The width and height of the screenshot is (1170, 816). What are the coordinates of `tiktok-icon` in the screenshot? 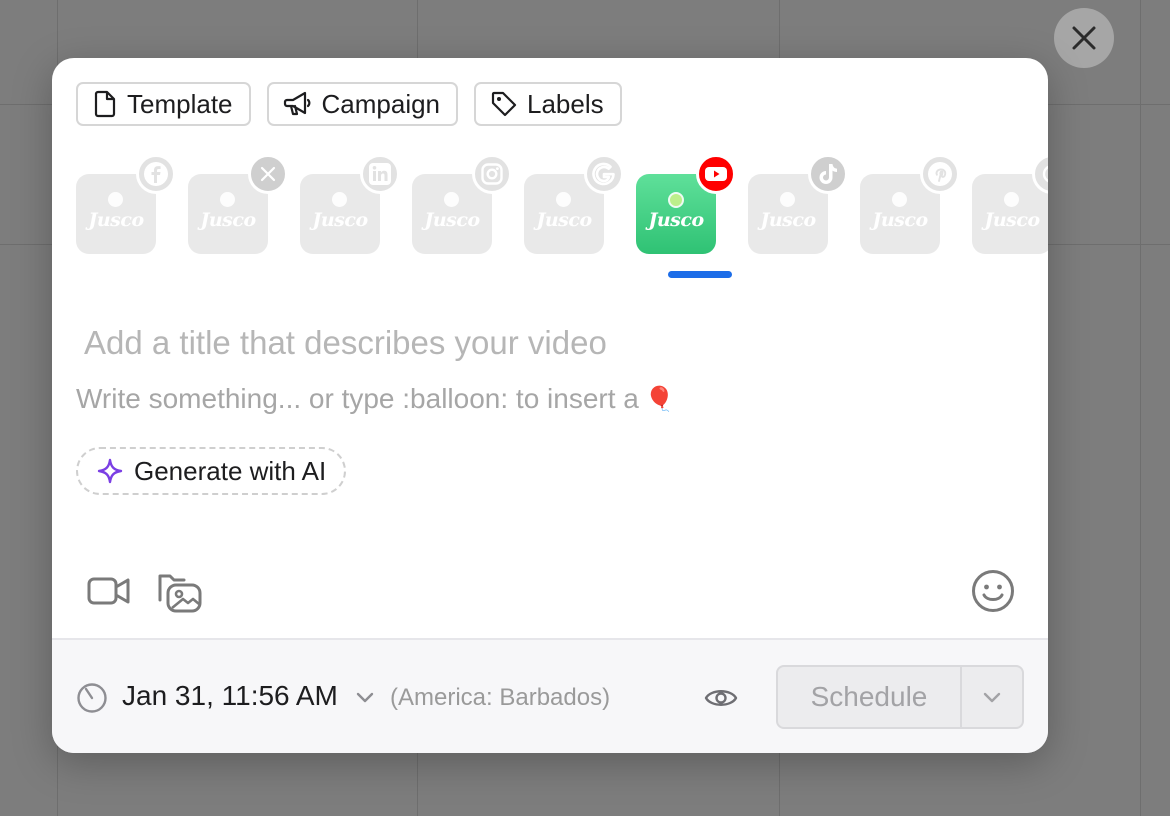 It's located at (828, 174).